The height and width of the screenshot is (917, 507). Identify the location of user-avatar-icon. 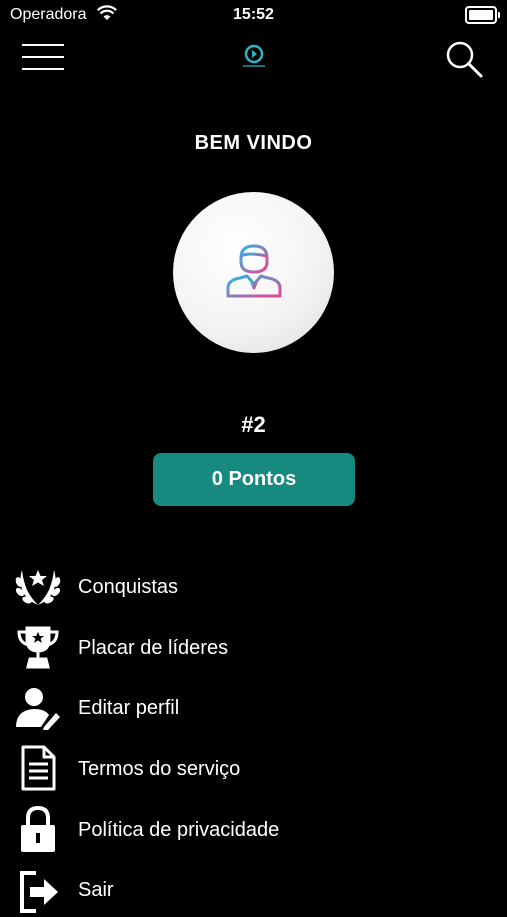
(254, 271).